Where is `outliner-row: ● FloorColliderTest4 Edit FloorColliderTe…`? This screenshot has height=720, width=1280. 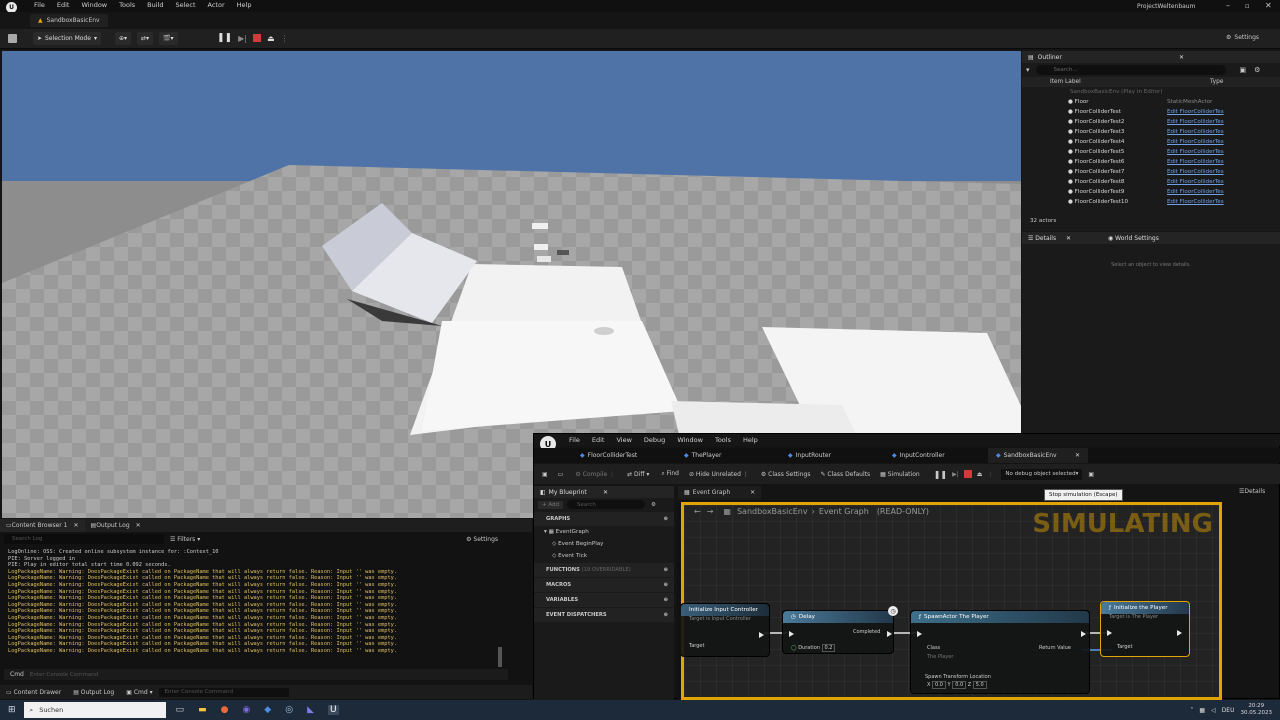 outliner-row: ● FloorColliderTest4 Edit FloorColliderTe… is located at coordinates (1151, 142).